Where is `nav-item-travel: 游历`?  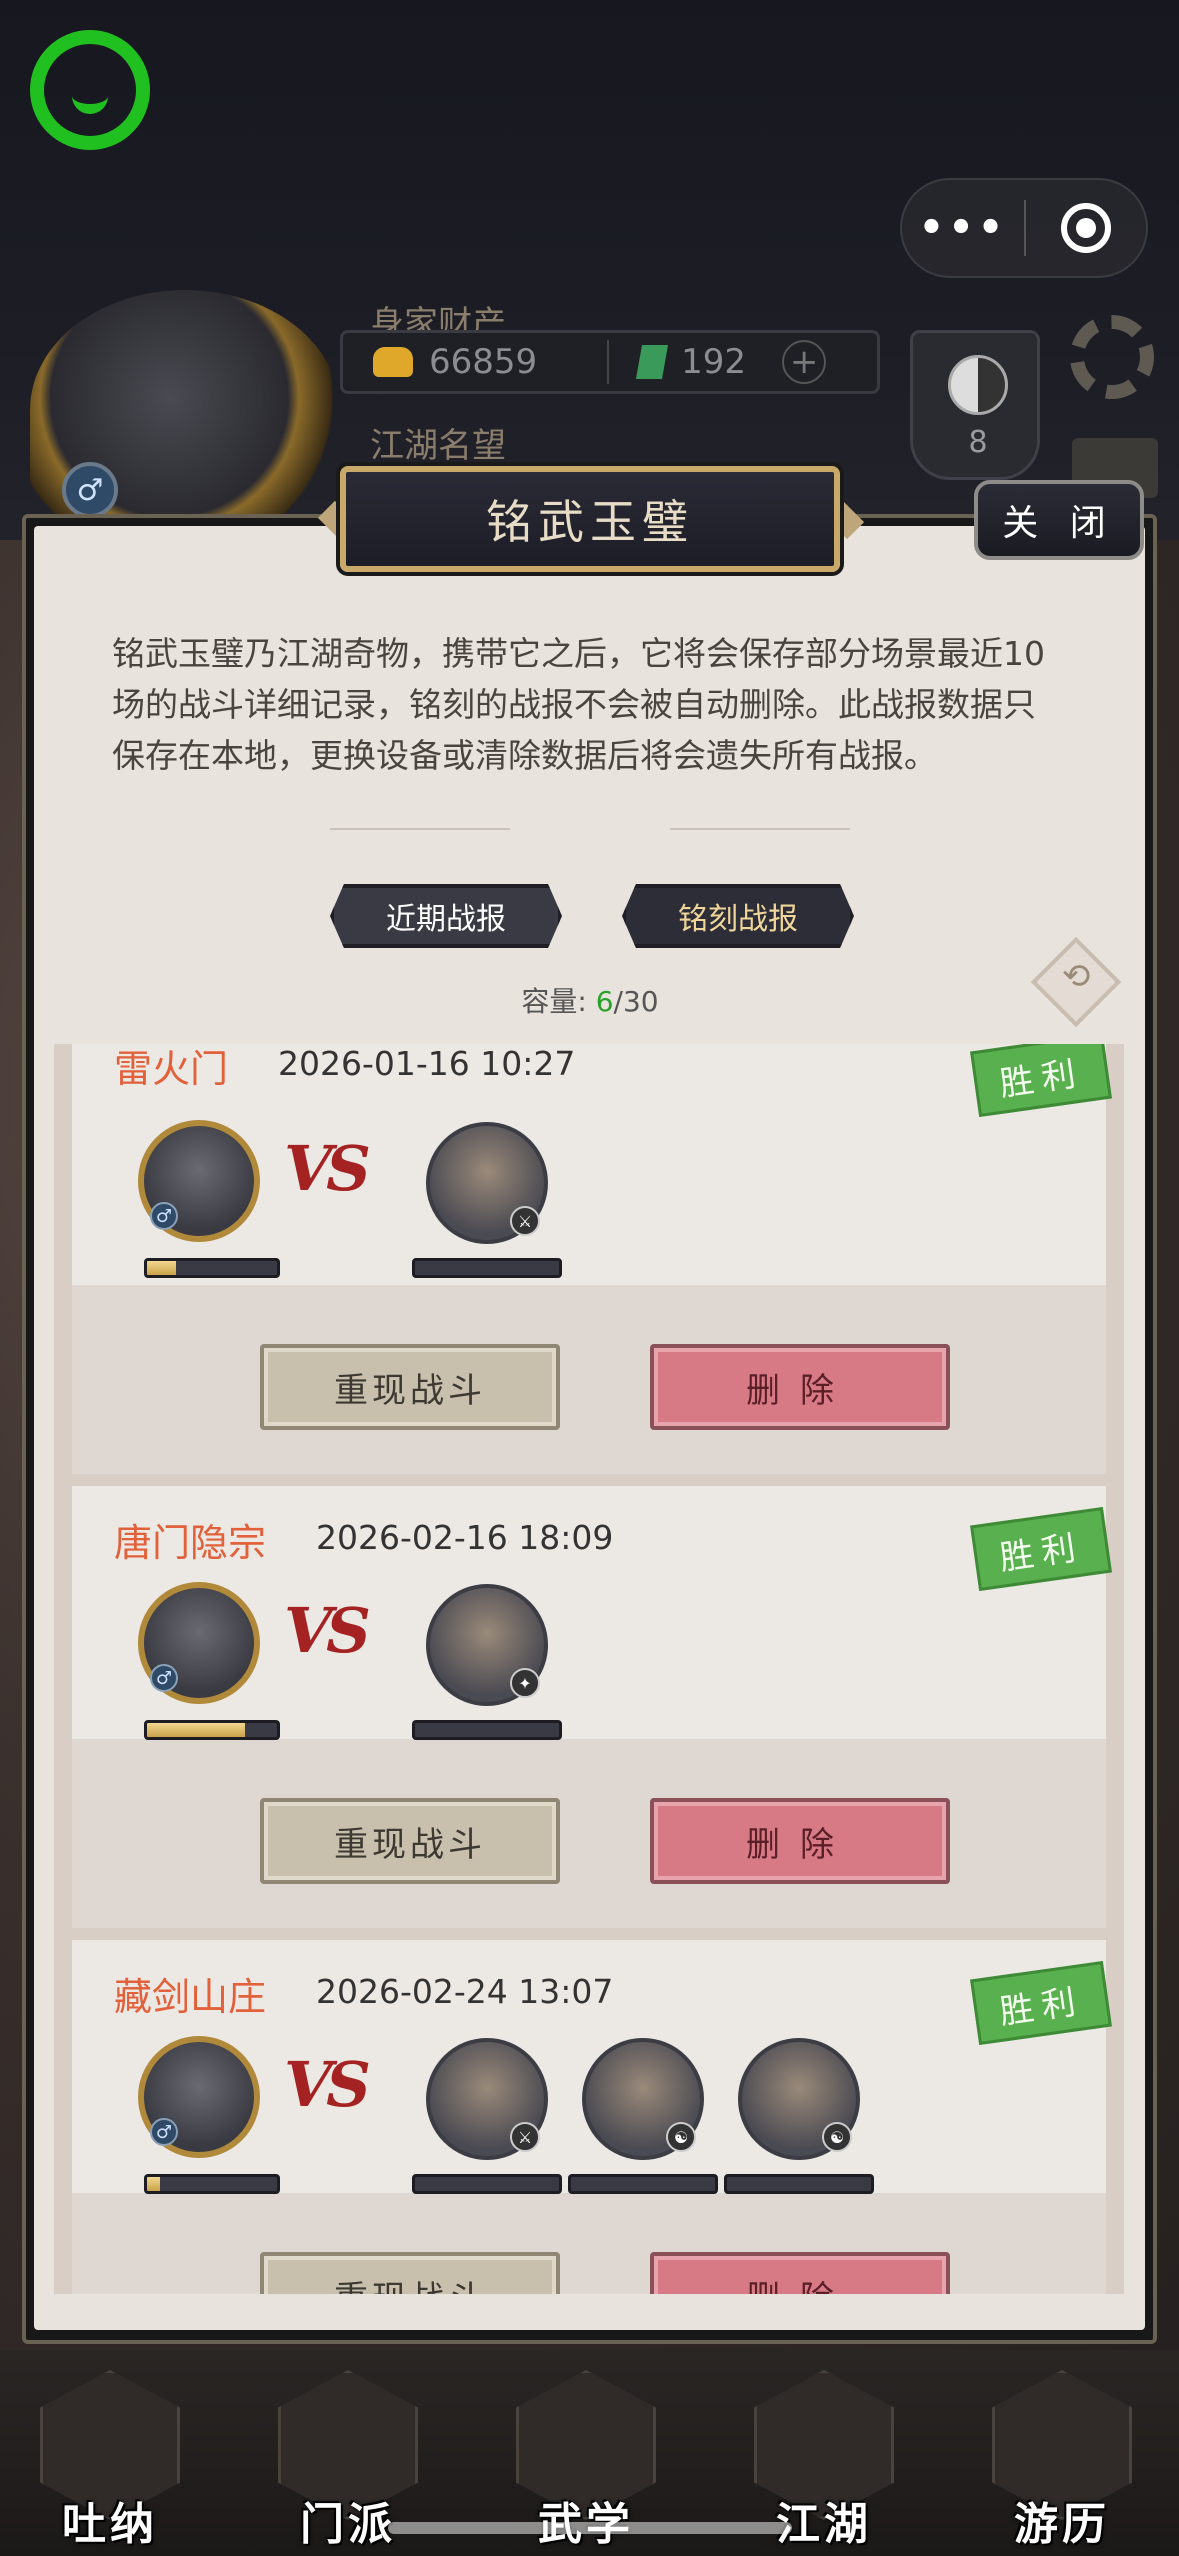 nav-item-travel: 游历 is located at coordinates (1062, 2463).